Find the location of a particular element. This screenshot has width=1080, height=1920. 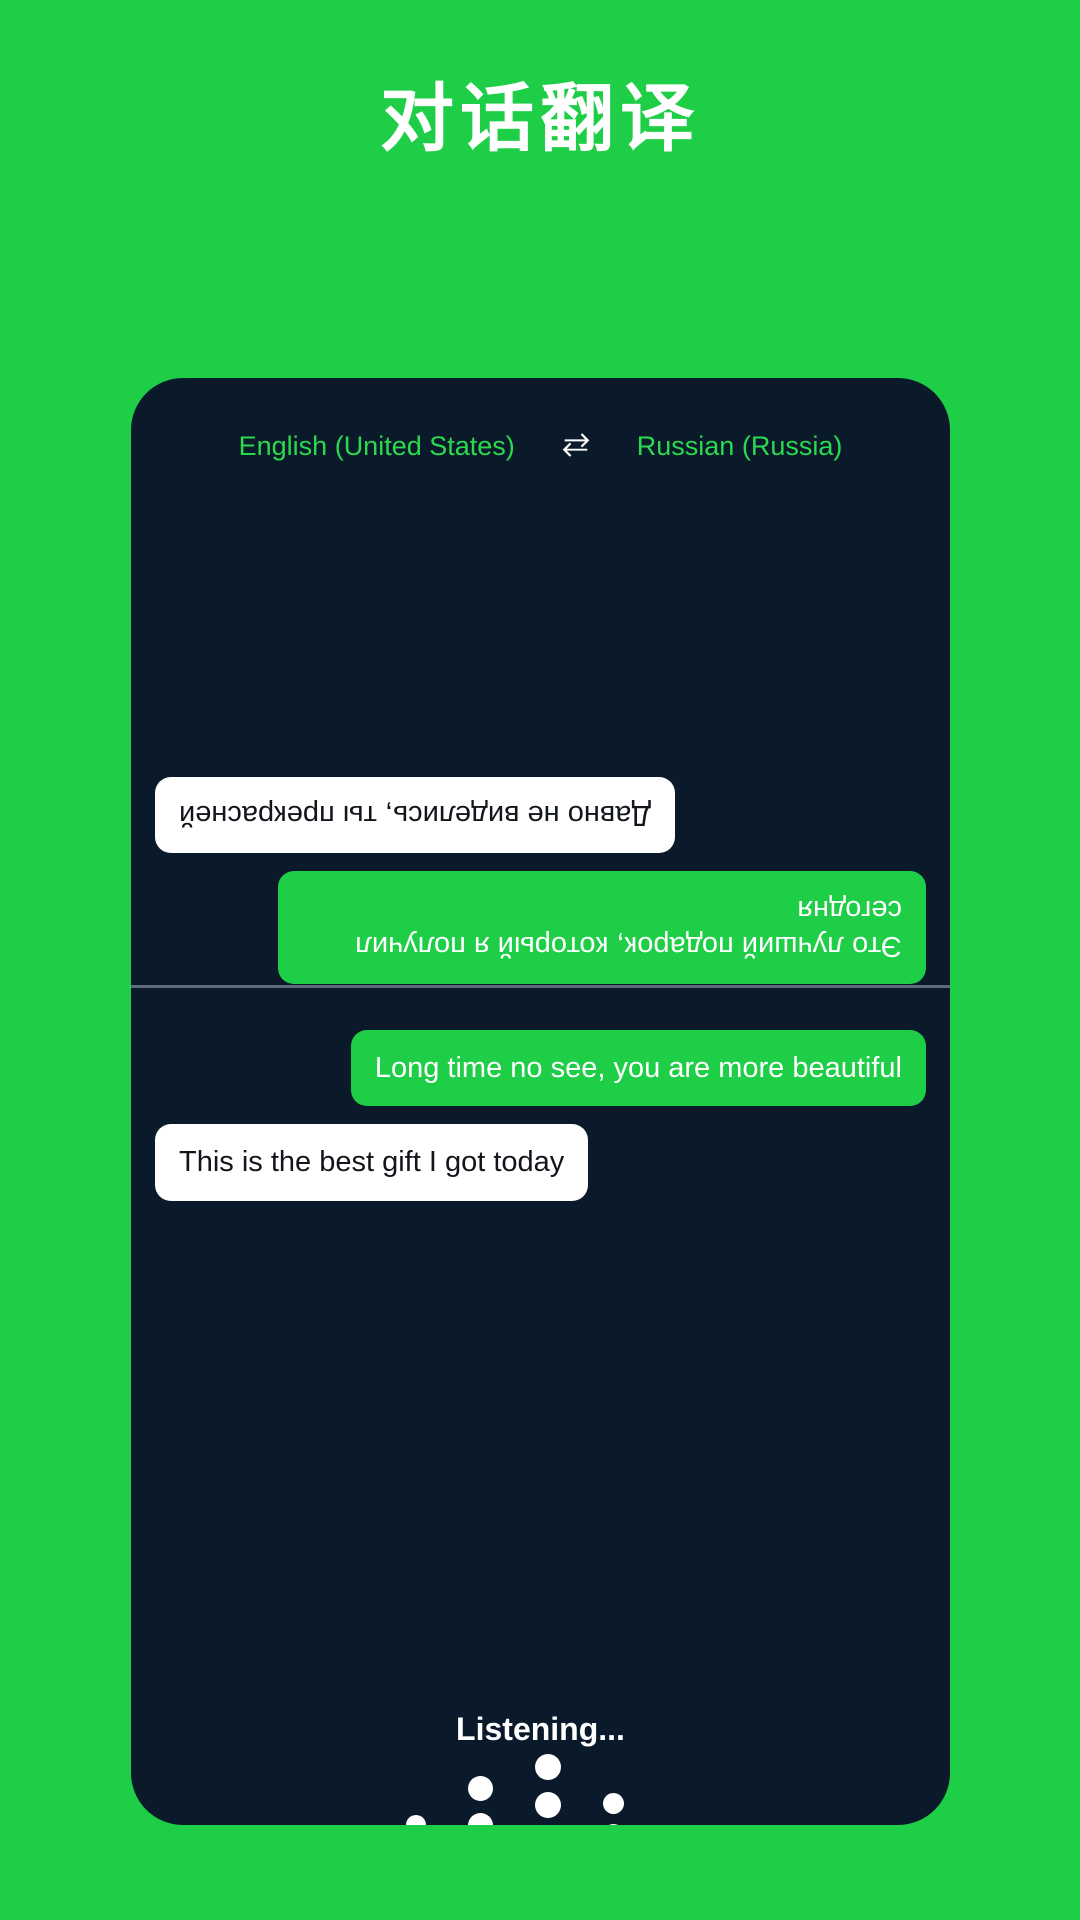

message-row: Давно не виделись, ты прекрасней is located at coordinates (540, 815).